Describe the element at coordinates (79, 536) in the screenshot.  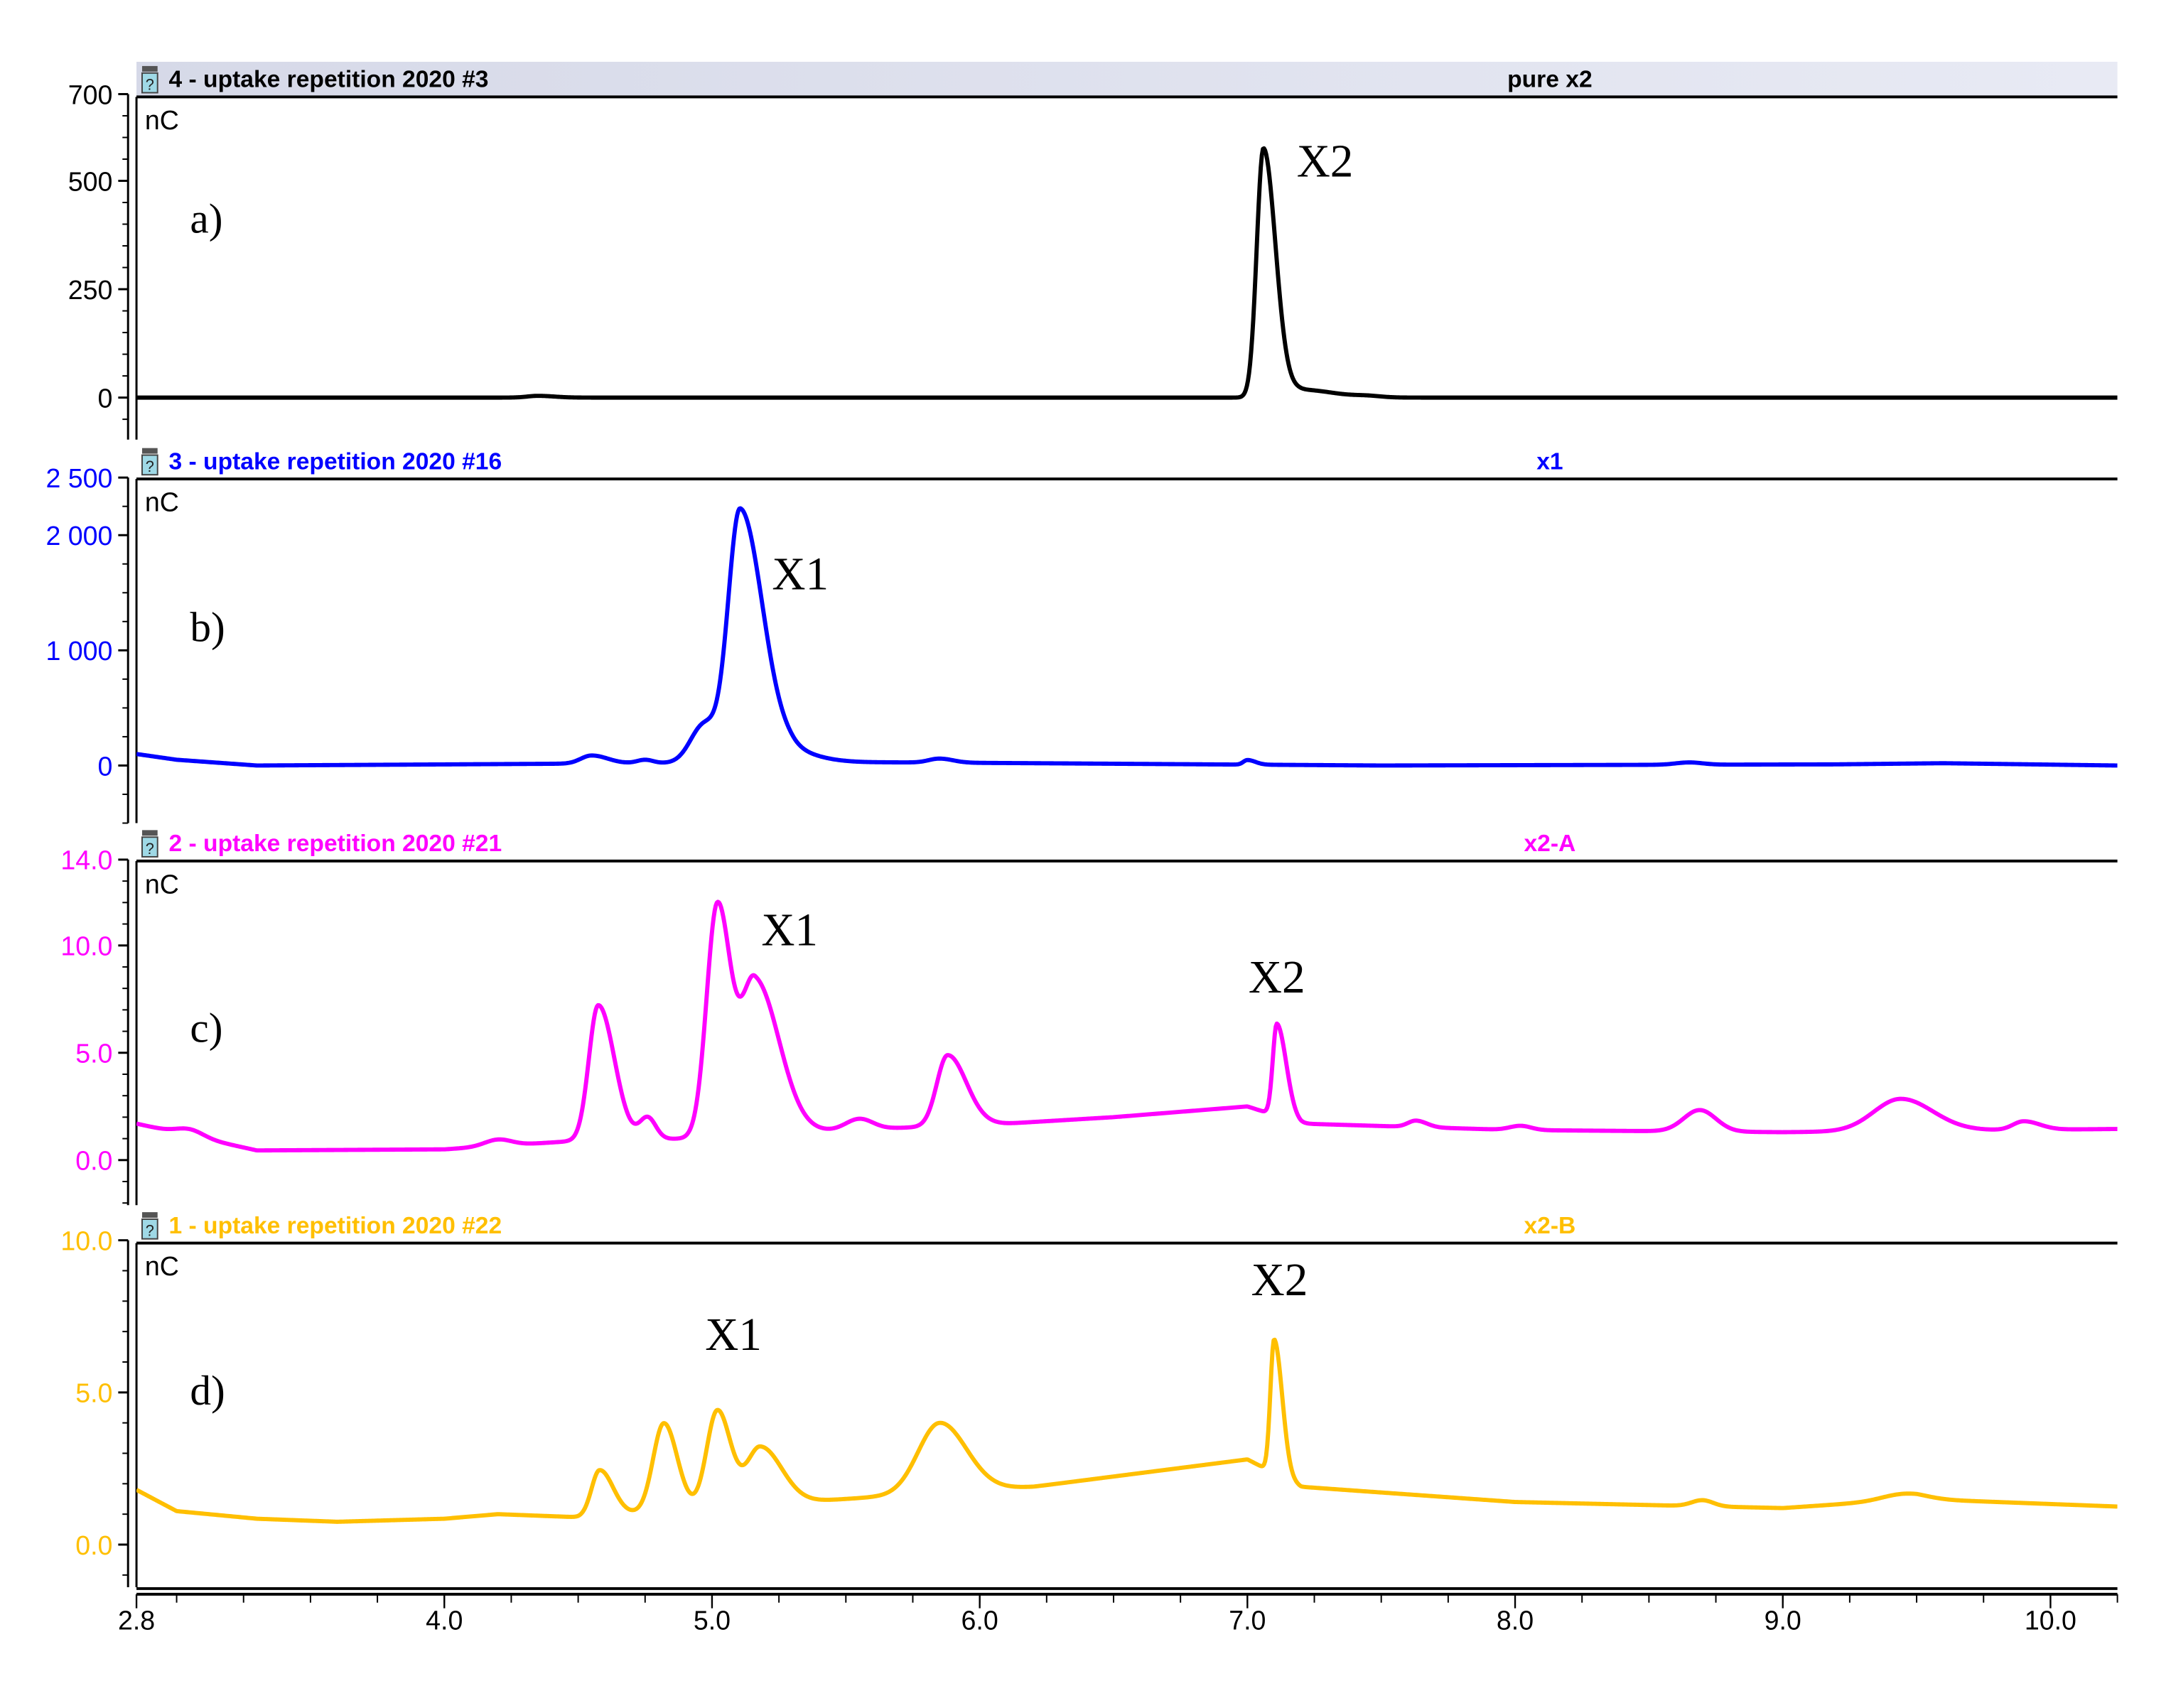
I see `y-tick-label: 2 000` at that location.